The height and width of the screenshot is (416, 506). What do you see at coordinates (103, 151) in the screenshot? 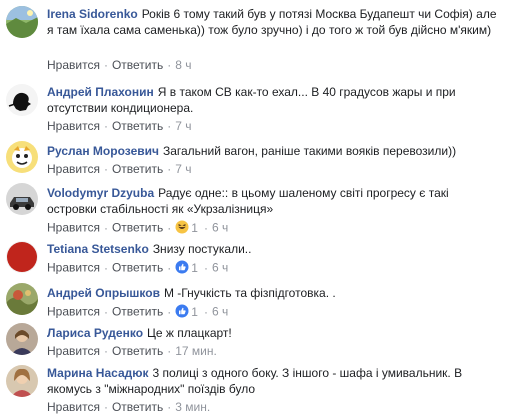
I see `comment-author: Руслан Морозевич` at bounding box center [103, 151].